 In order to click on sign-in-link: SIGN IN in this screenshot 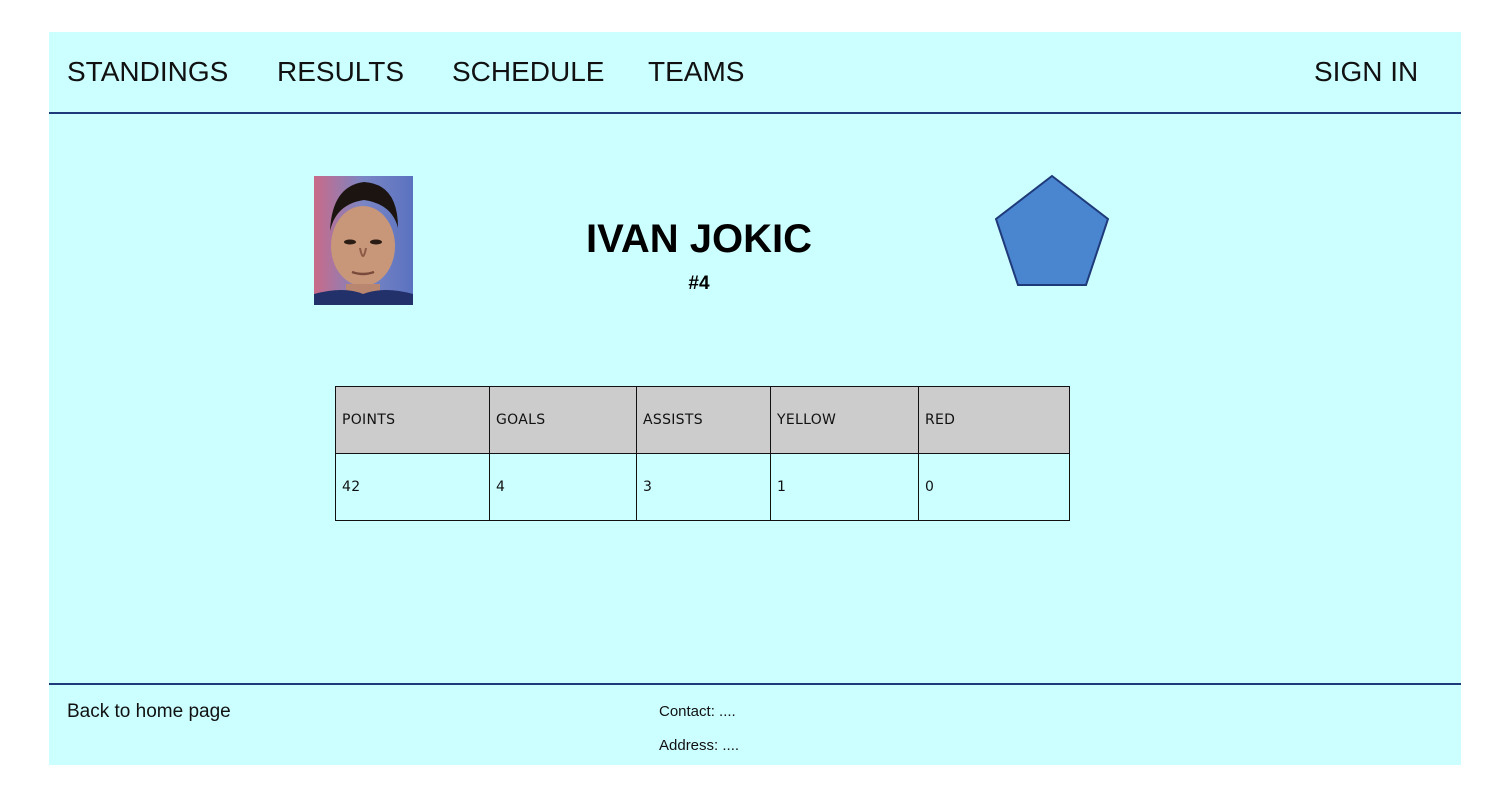, I will do `click(1366, 72)`.